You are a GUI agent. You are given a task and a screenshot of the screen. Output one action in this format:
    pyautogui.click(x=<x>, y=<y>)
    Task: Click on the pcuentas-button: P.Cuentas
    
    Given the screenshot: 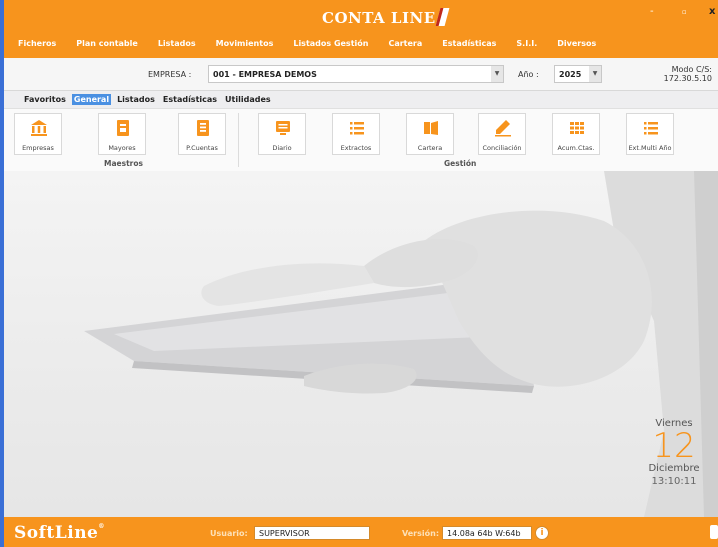 What is the action you would take?
    pyautogui.click(x=202, y=134)
    